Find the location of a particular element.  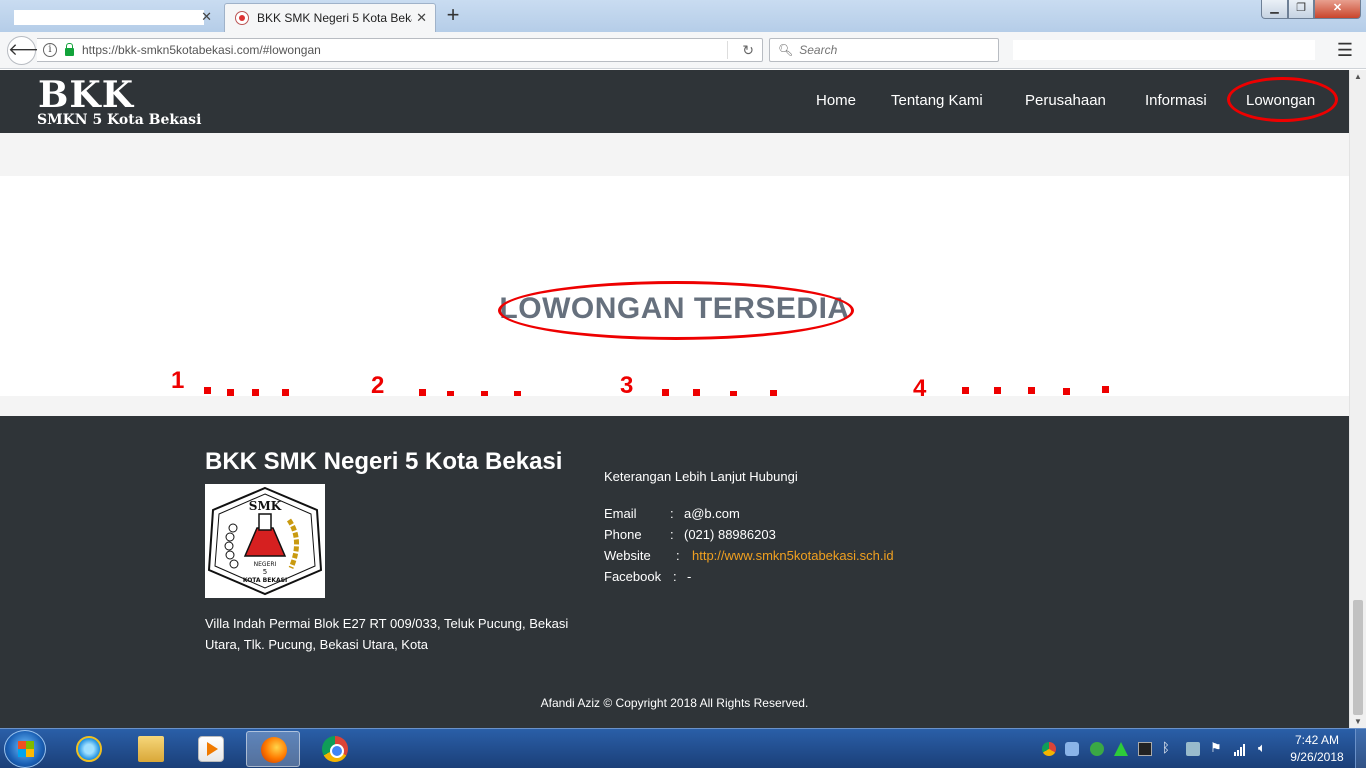

contact-heading: Keterangan Lebih Lanjut Hubungi is located at coordinates (701, 476).